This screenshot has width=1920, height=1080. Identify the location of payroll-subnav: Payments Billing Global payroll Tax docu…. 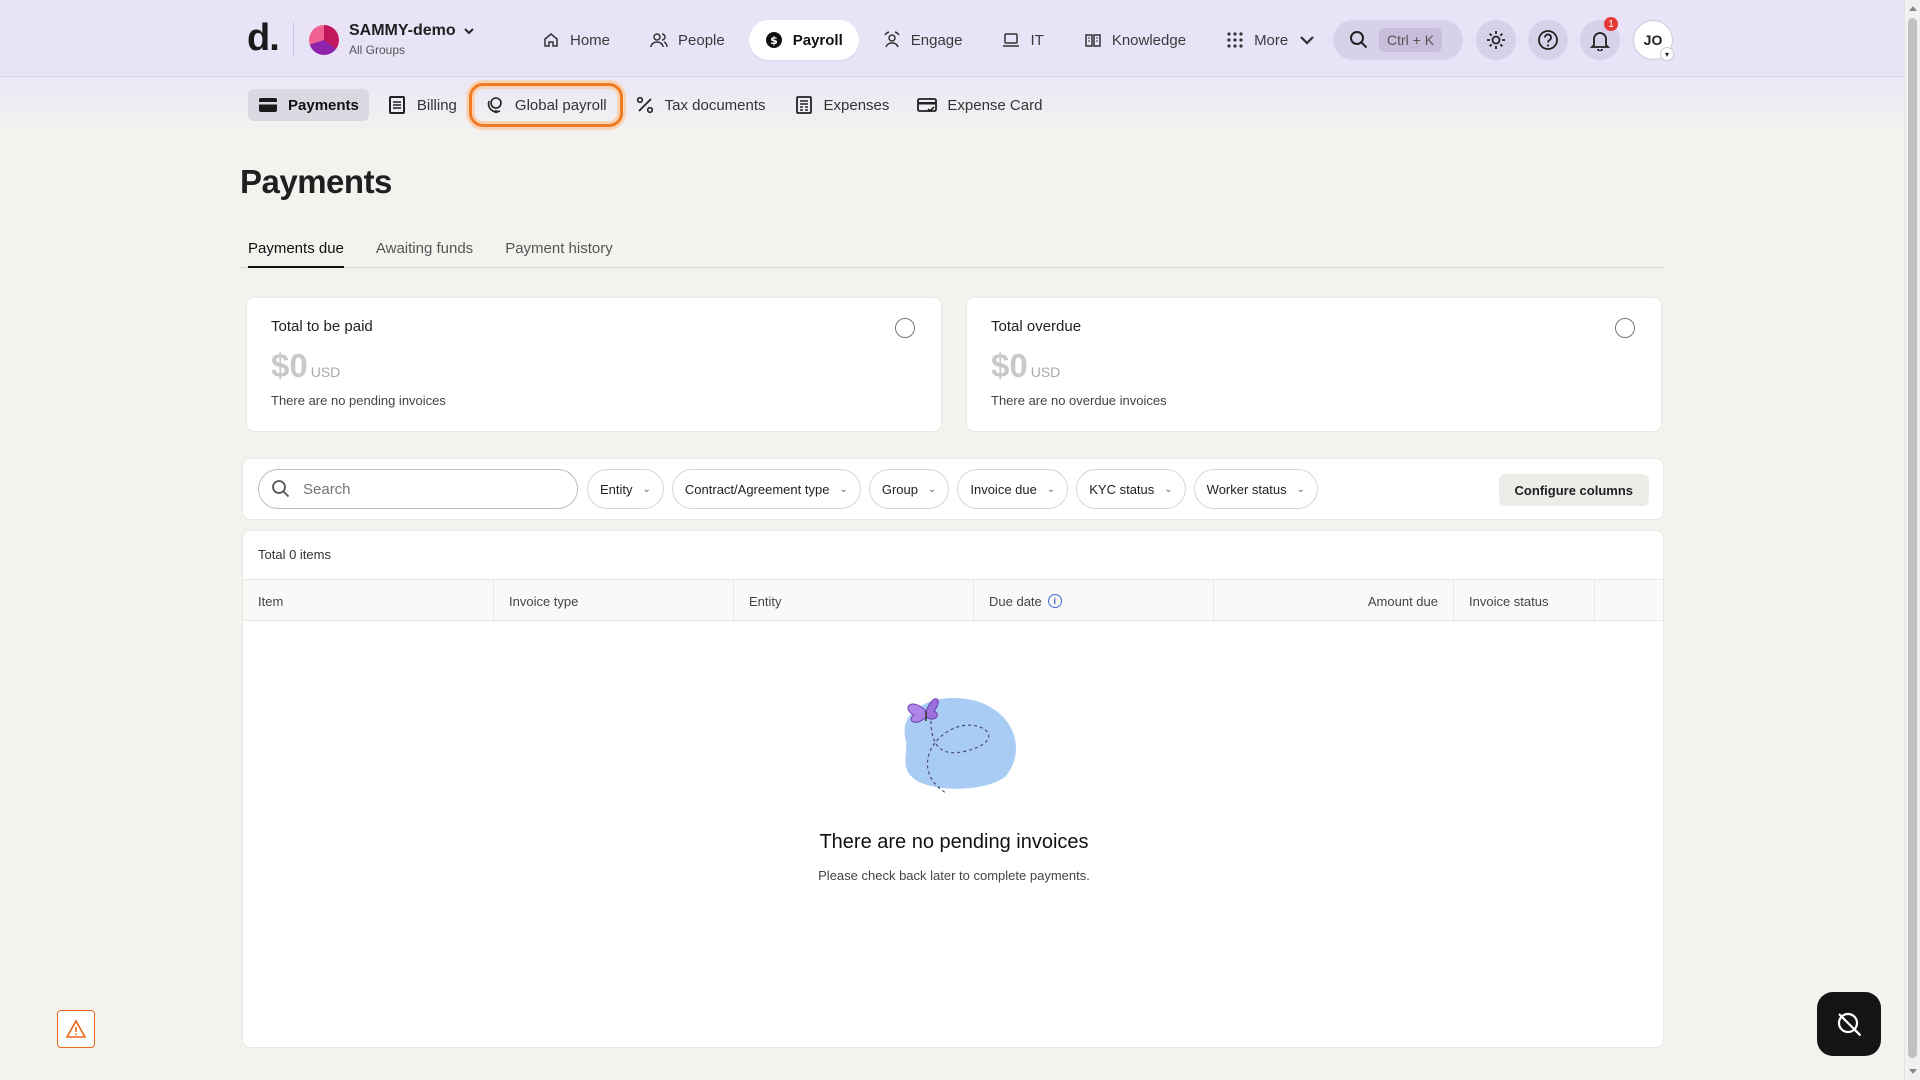
(650, 105).